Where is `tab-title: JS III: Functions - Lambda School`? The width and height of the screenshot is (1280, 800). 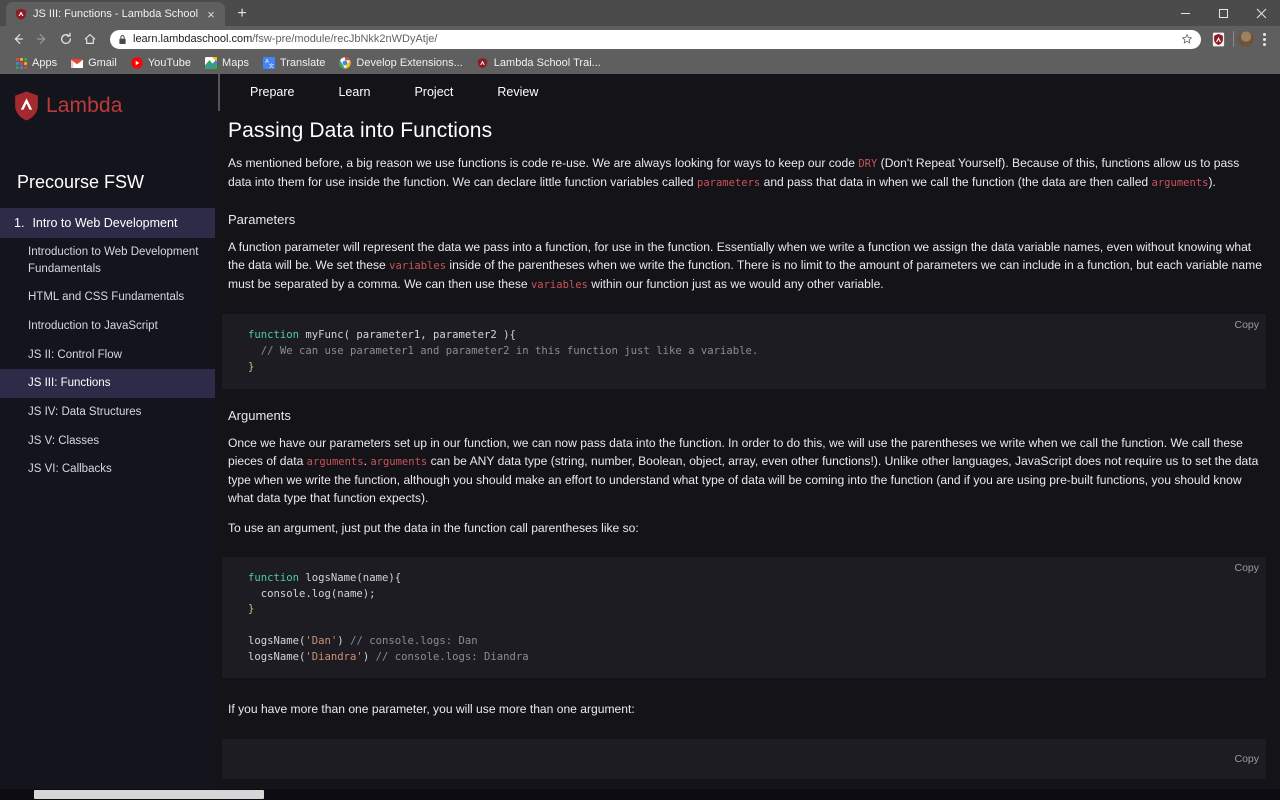
tab-title: JS III: Functions - Lambda School is located at coordinates (116, 14).